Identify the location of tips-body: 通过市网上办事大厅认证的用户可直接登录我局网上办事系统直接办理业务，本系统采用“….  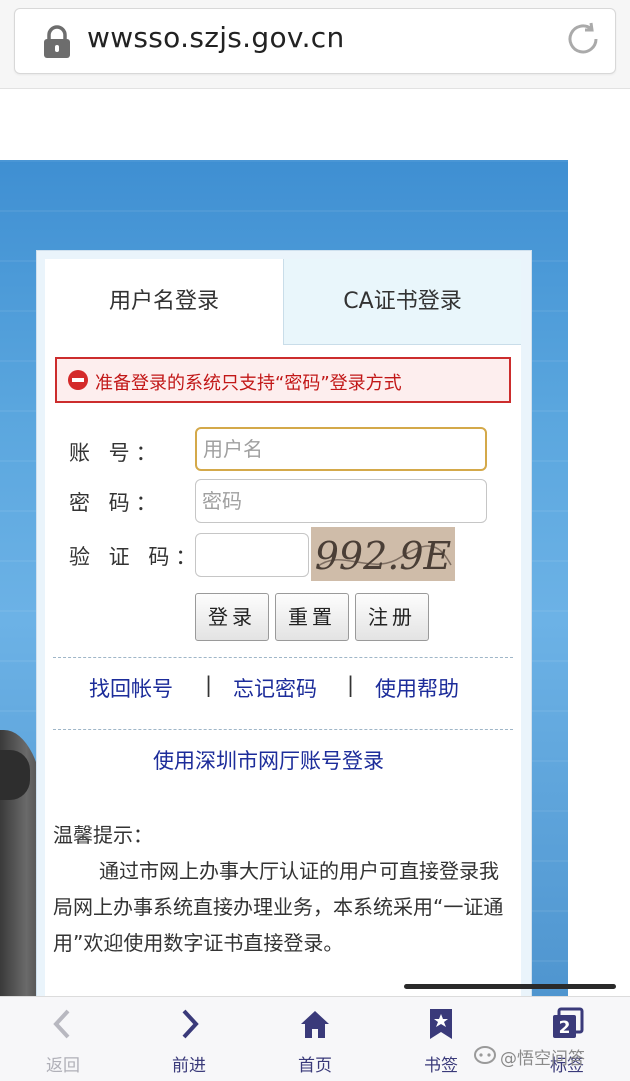
(278, 907).